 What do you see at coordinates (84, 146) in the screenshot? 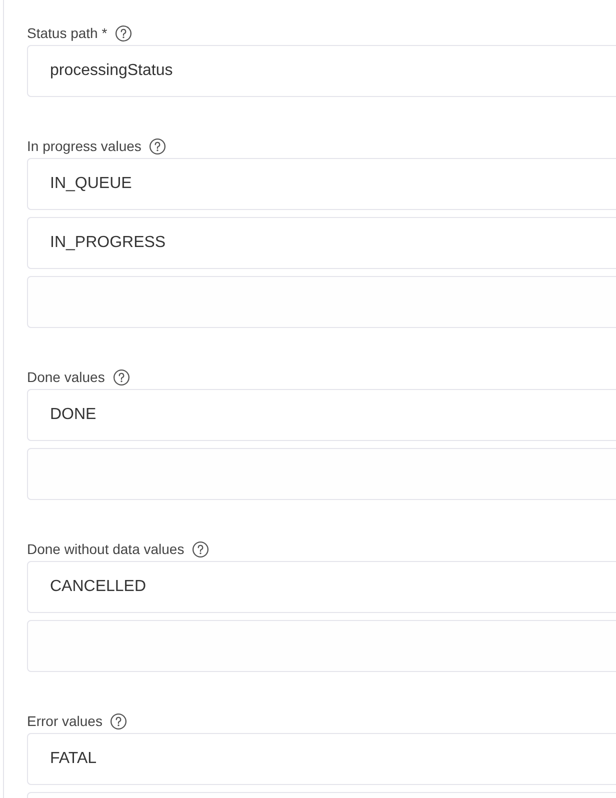
I see `field-label: In progress values` at bounding box center [84, 146].